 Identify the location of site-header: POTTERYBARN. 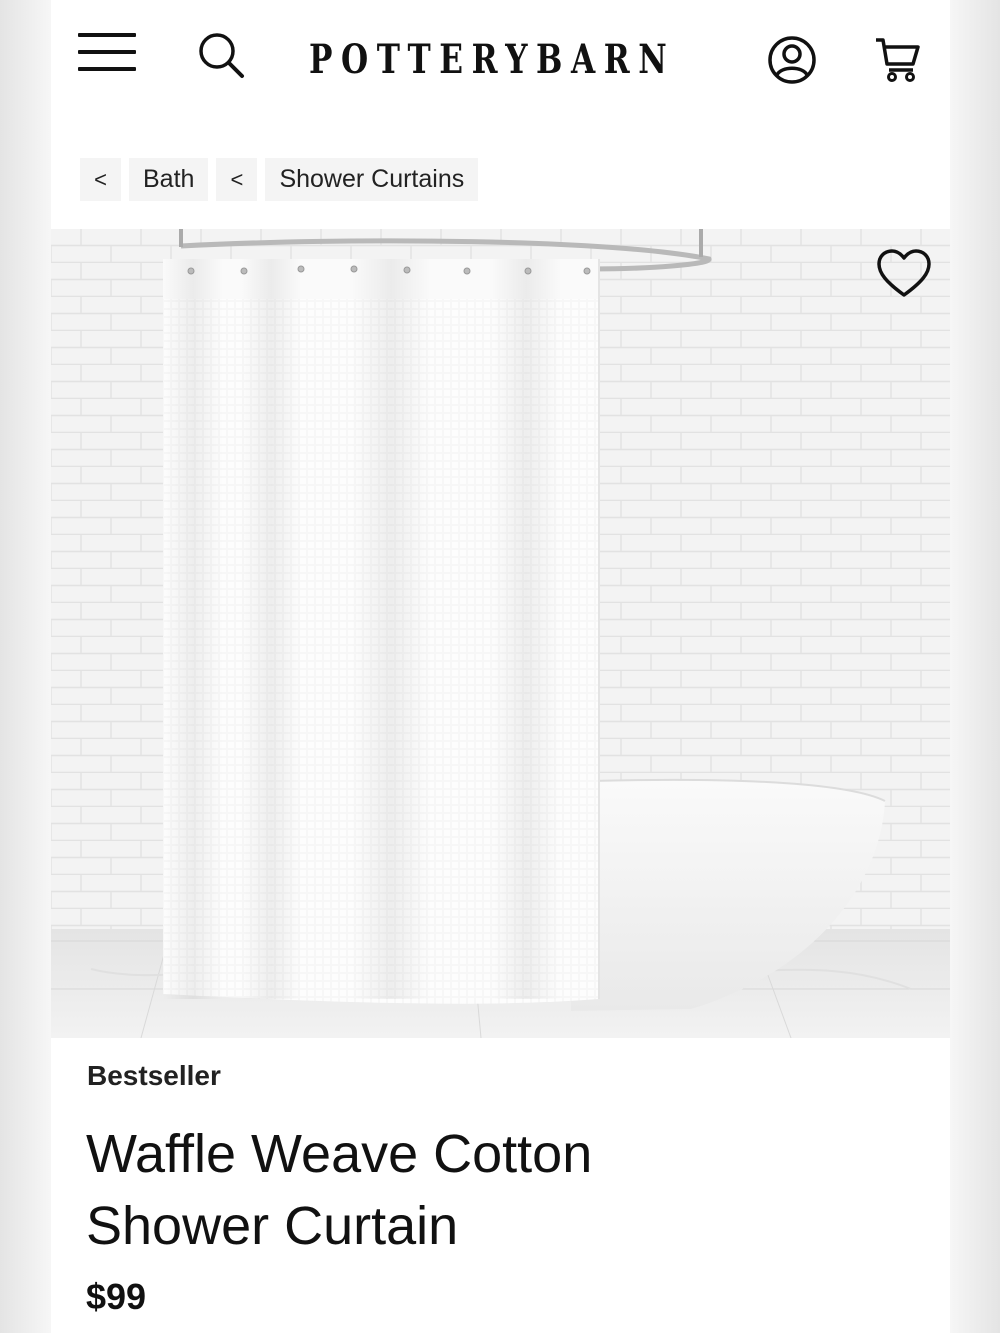
(500, 60).